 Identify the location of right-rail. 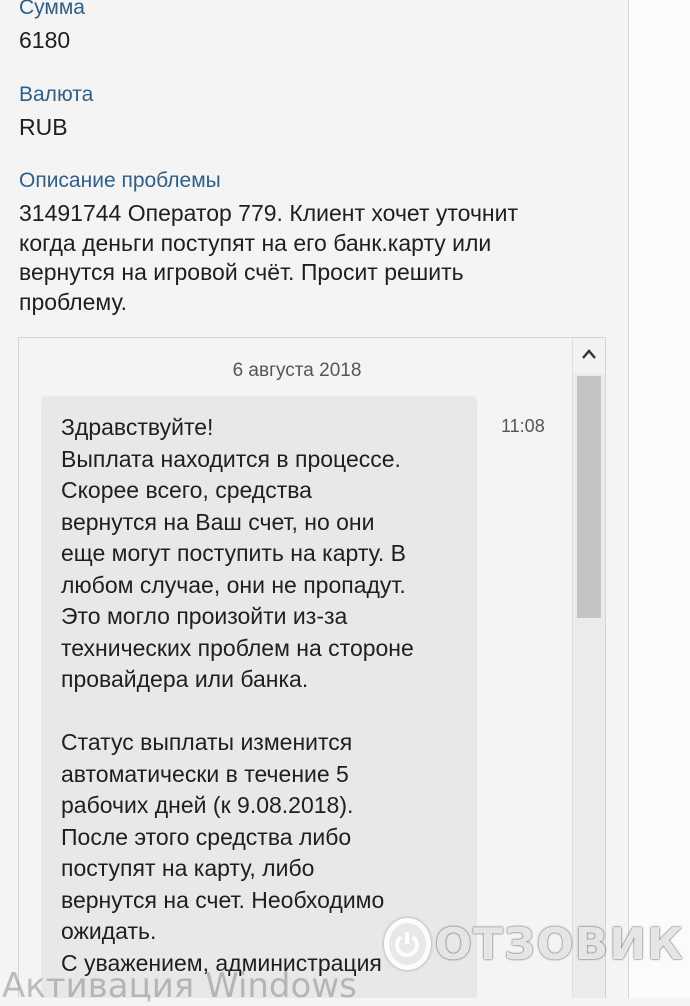
(659, 499).